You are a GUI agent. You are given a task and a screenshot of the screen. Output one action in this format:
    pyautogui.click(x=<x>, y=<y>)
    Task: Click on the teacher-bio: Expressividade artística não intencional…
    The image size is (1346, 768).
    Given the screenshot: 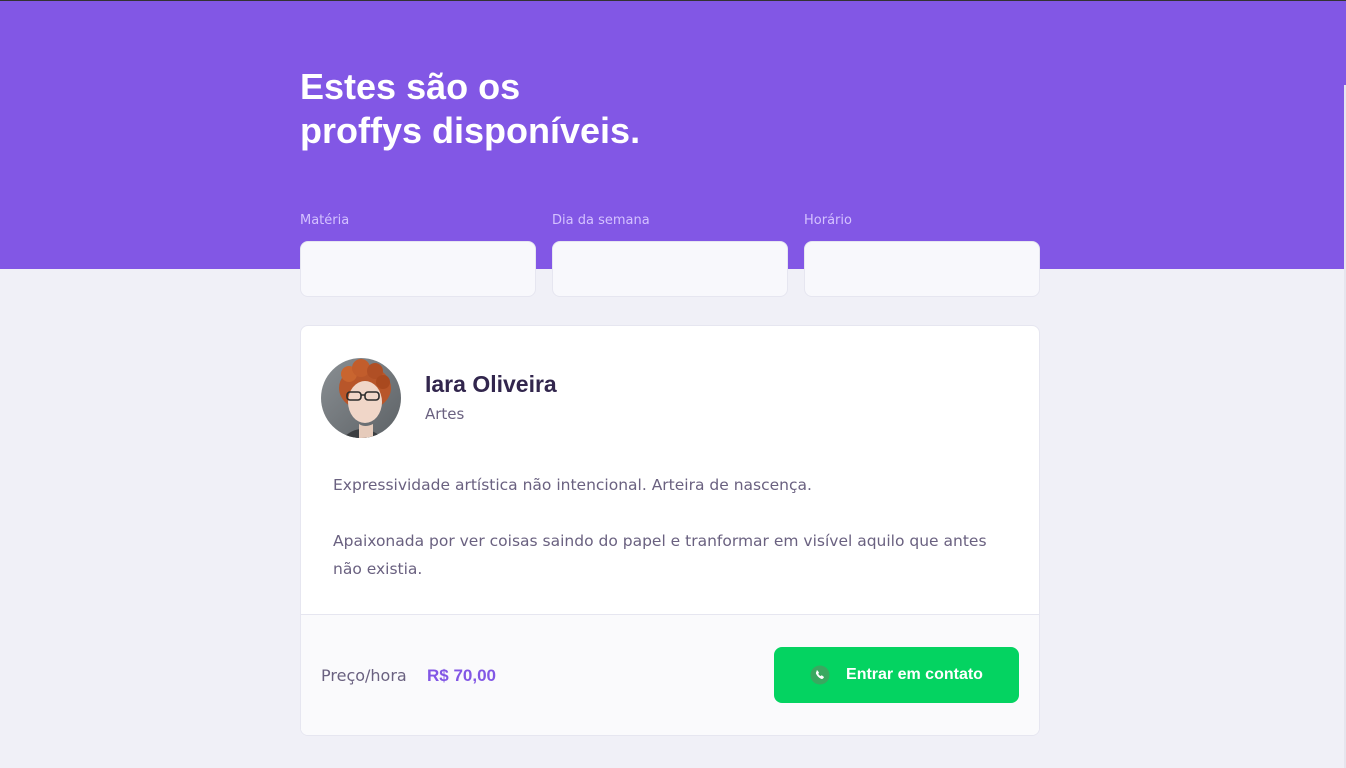 What is the action you would take?
    pyautogui.click(x=663, y=527)
    